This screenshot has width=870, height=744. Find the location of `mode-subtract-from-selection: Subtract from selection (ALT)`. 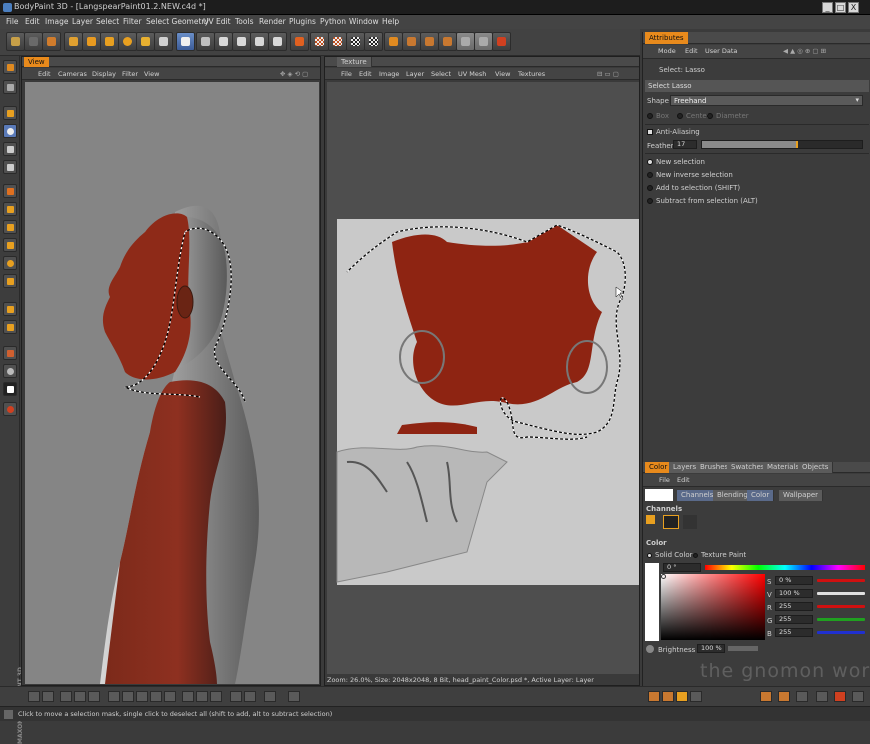

mode-subtract-from-selection: Subtract from selection (ALT) is located at coordinates (702, 201).